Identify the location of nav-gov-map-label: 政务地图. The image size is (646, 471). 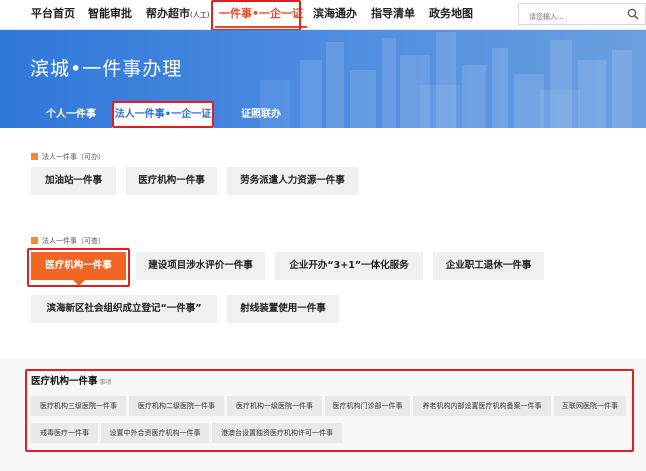
(451, 13).